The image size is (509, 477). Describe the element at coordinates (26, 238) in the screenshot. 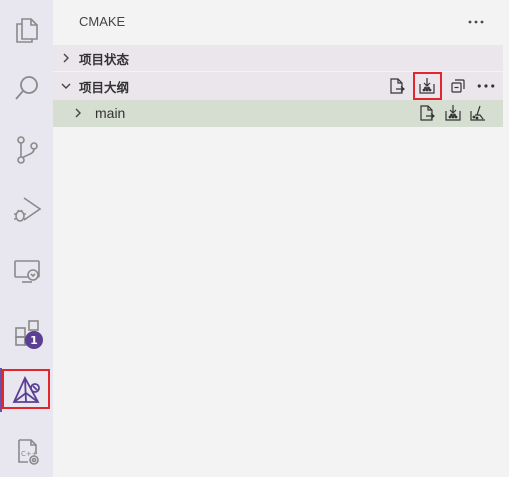

I see `activity-bar: 1 C++` at that location.